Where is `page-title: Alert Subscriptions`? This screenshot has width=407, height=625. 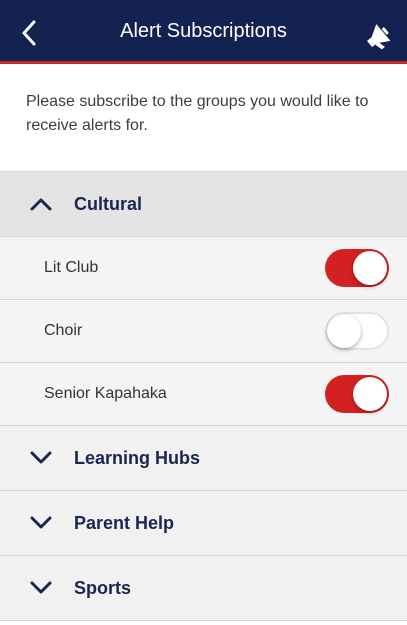 page-title: Alert Subscriptions is located at coordinates (203, 32).